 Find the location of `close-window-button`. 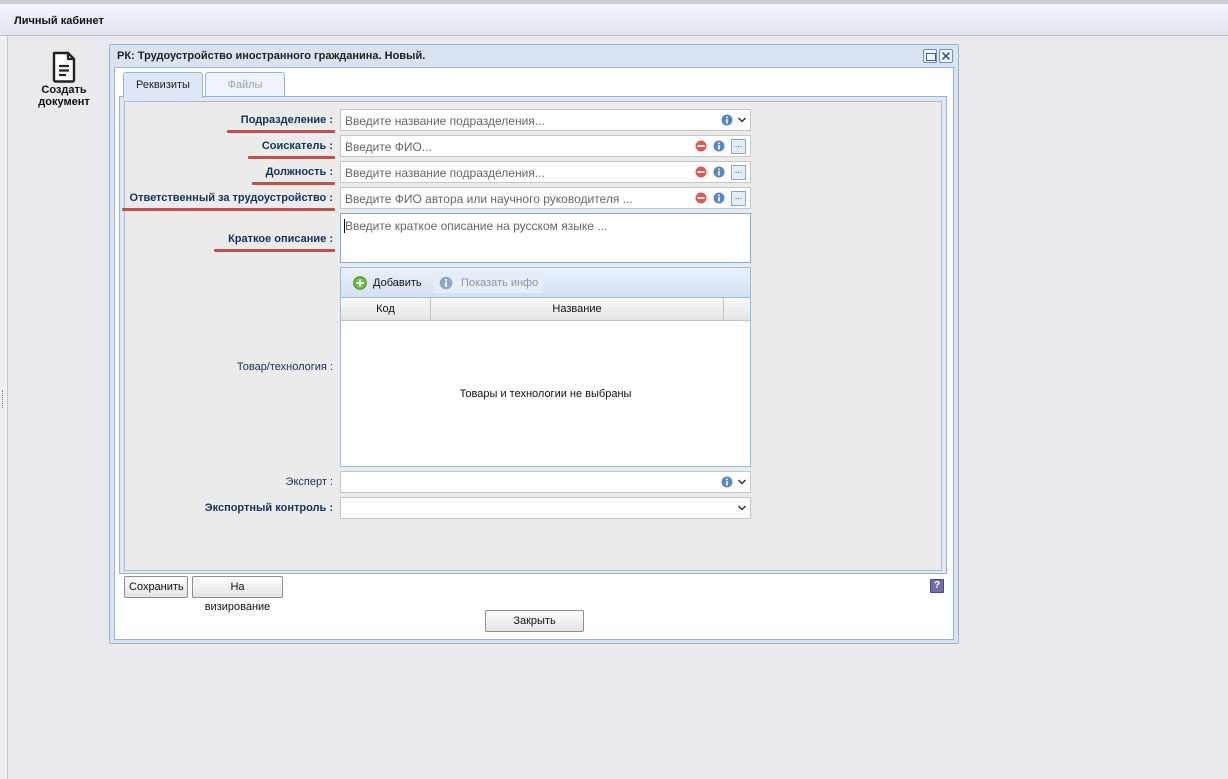

close-window-button is located at coordinates (946, 56).